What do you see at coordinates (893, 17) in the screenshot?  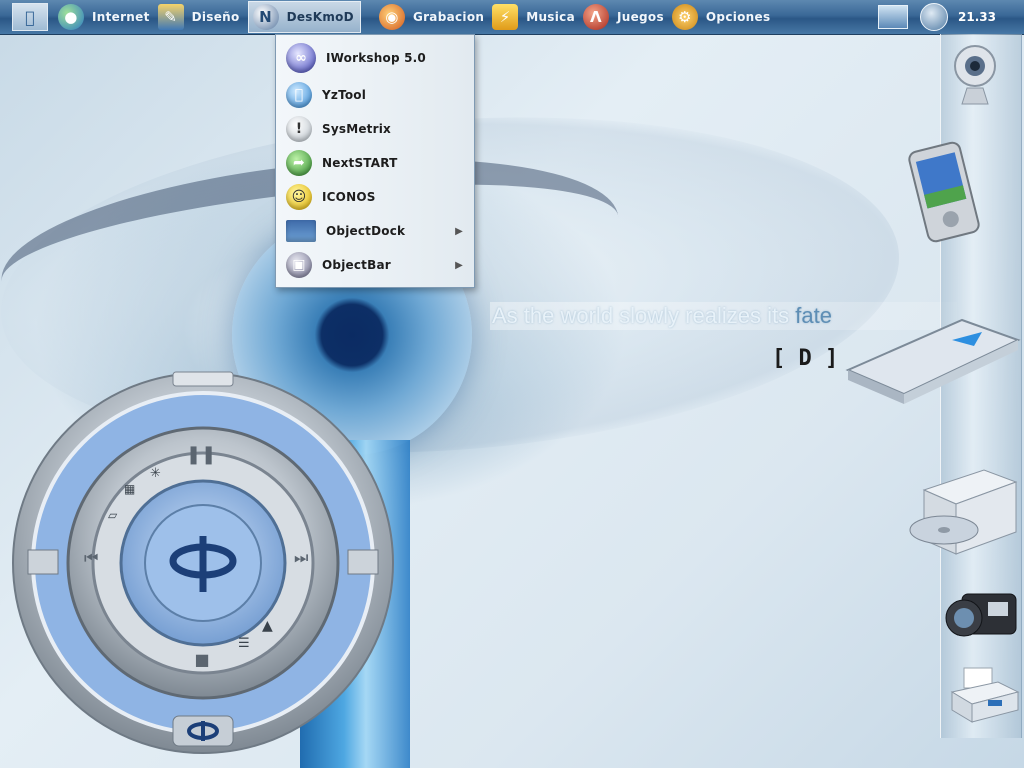 I see `desktop-preview-icon` at bounding box center [893, 17].